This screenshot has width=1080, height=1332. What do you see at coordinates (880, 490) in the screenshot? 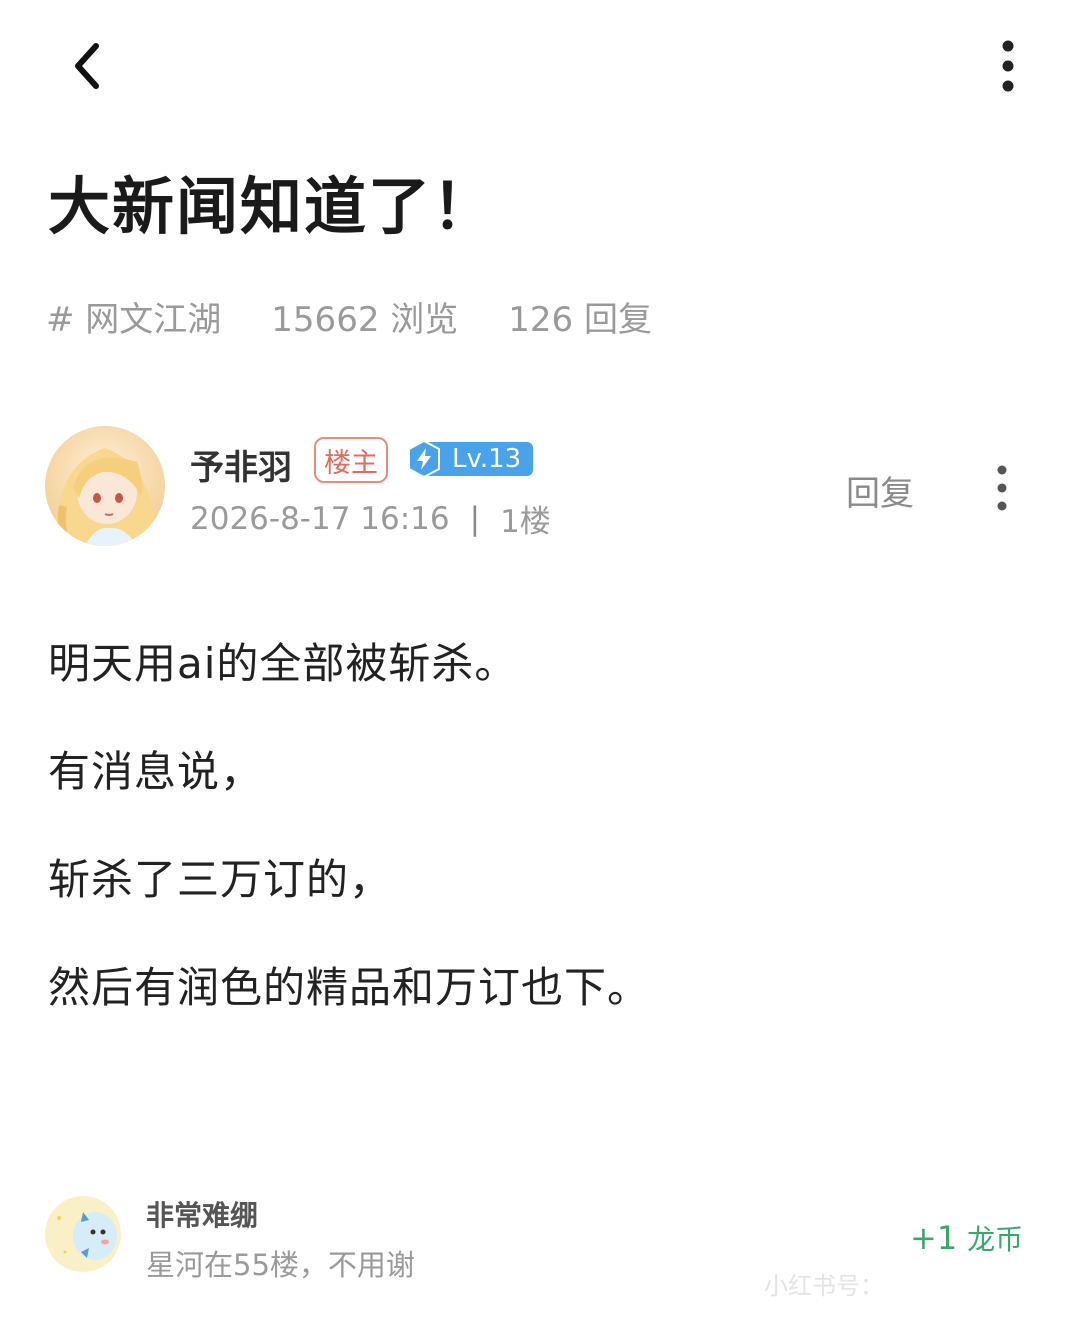
I see `reply-button: 回复` at bounding box center [880, 490].